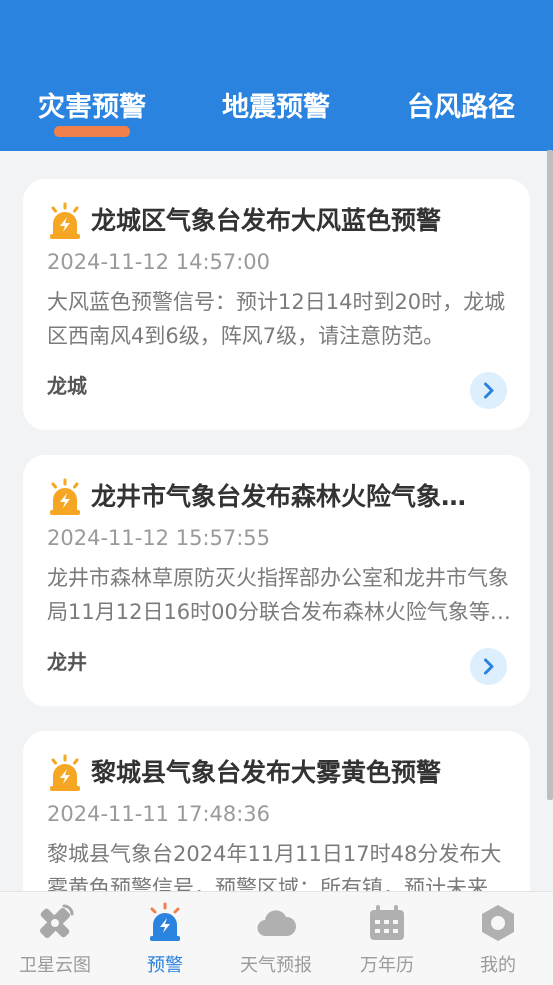 The image size is (553, 985). What do you see at coordinates (67, 662) in the screenshot?
I see `alert-region: 龙井` at bounding box center [67, 662].